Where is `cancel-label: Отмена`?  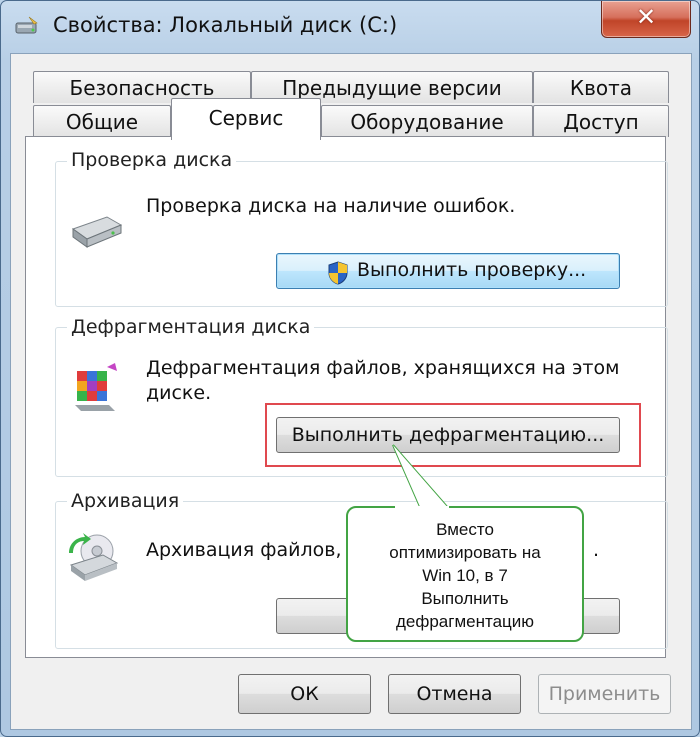 cancel-label: Отмена is located at coordinates (454, 694).